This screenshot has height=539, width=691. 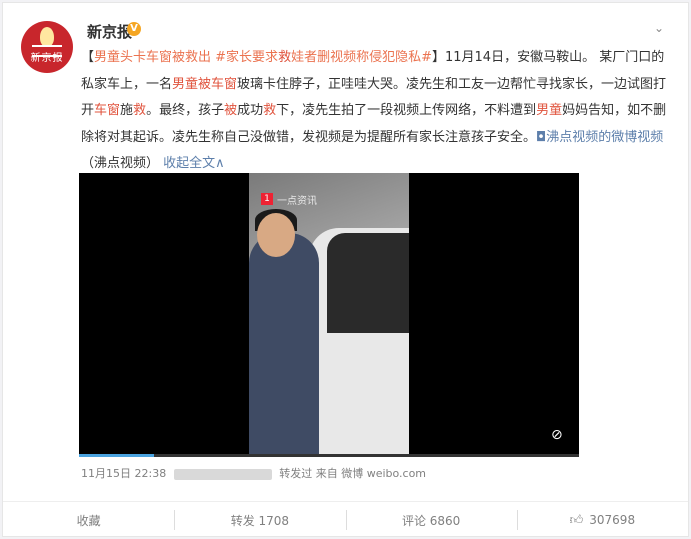 I want to click on collect-button: 收藏, so click(x=88, y=520).